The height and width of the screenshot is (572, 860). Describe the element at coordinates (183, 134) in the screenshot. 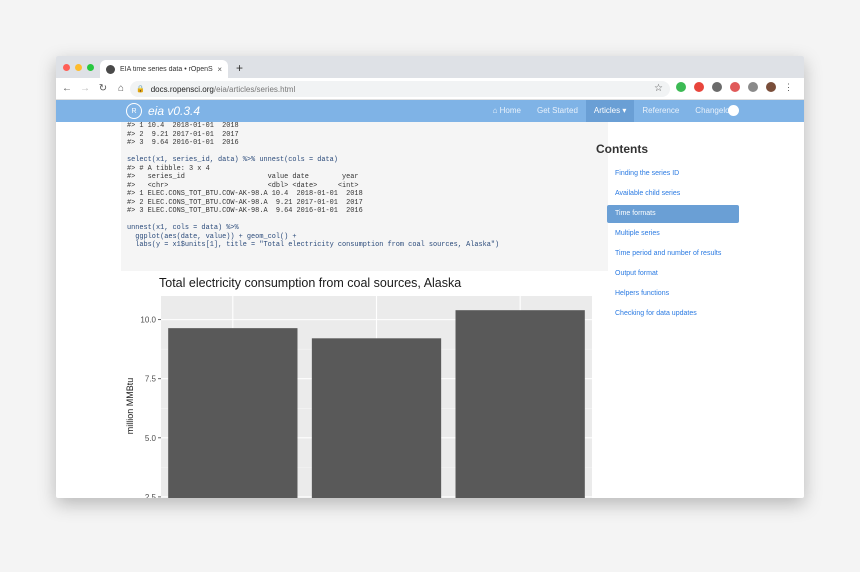

I see `code-line: #> 2 9.21 2017-01-01 2017` at that location.